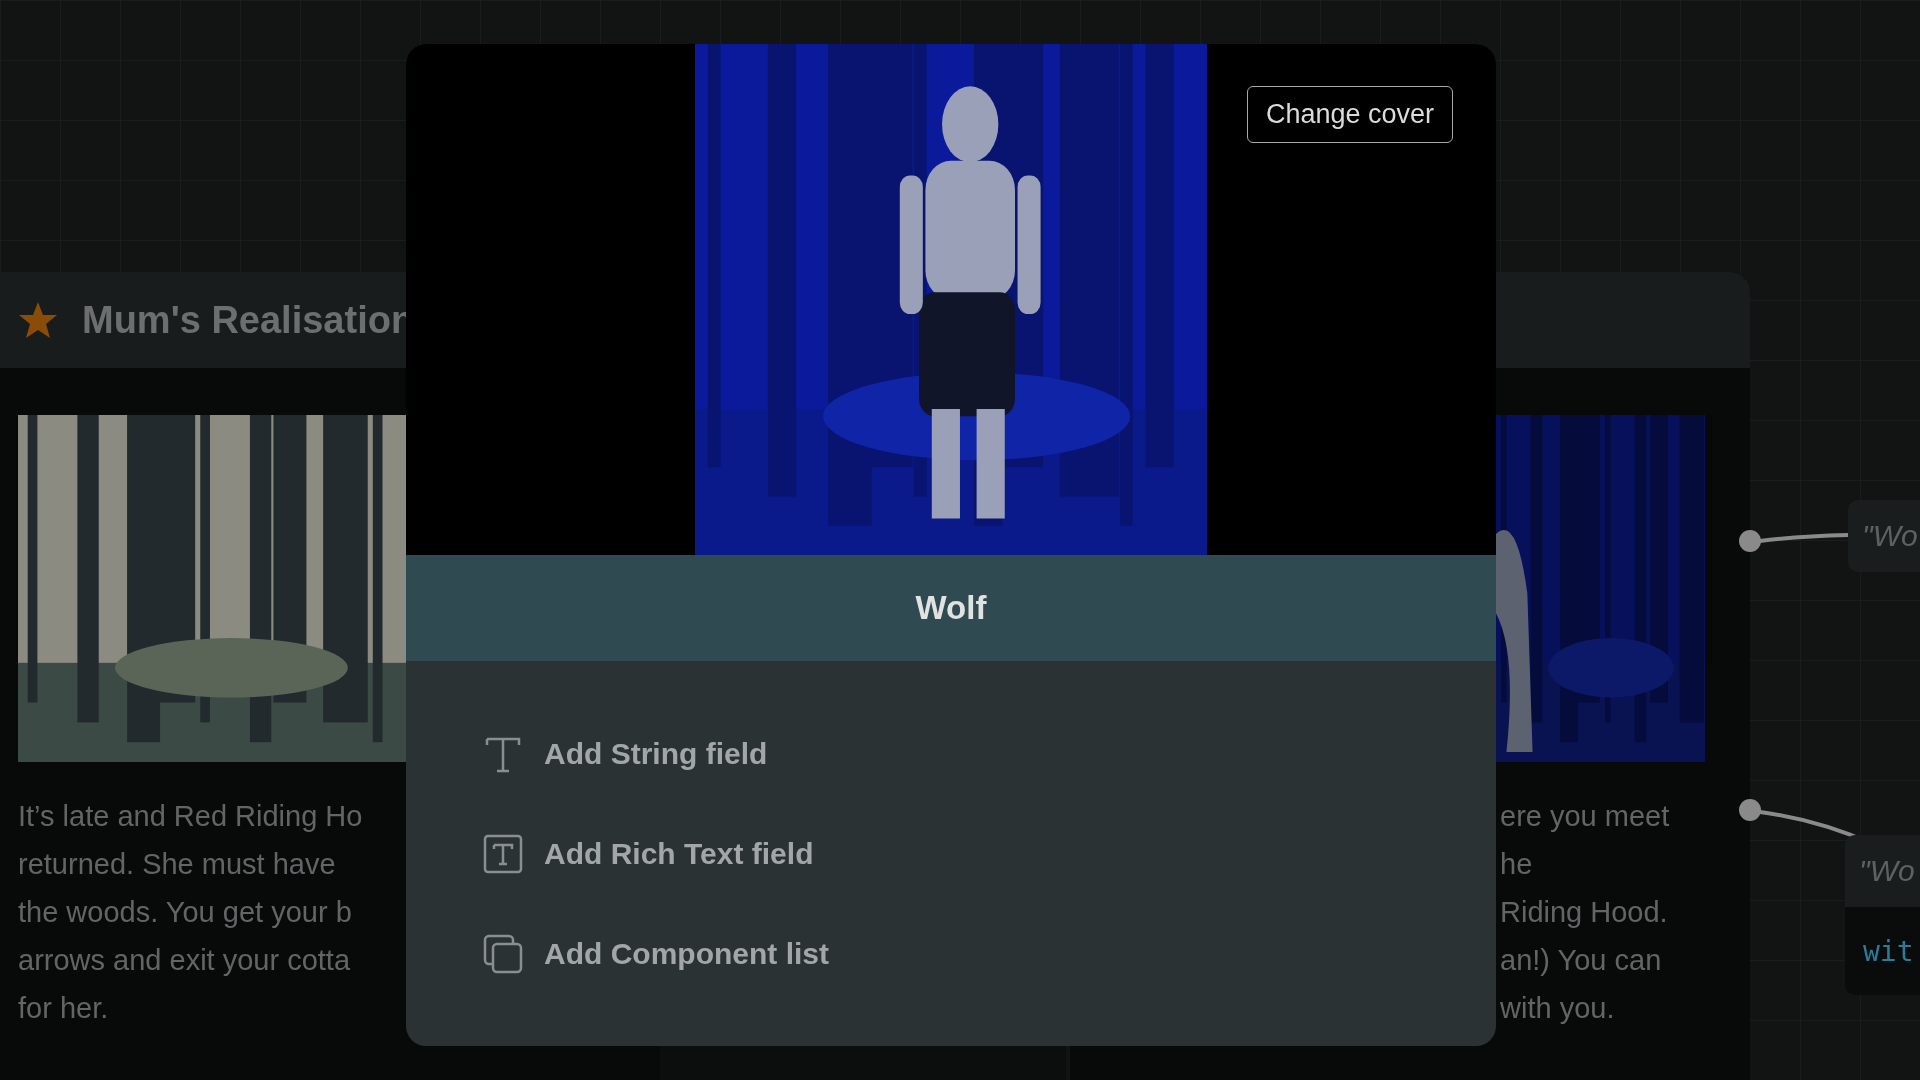 This screenshot has width=1920, height=1080. What do you see at coordinates (655, 954) in the screenshot?
I see `add-field-option: Add Component list` at bounding box center [655, 954].